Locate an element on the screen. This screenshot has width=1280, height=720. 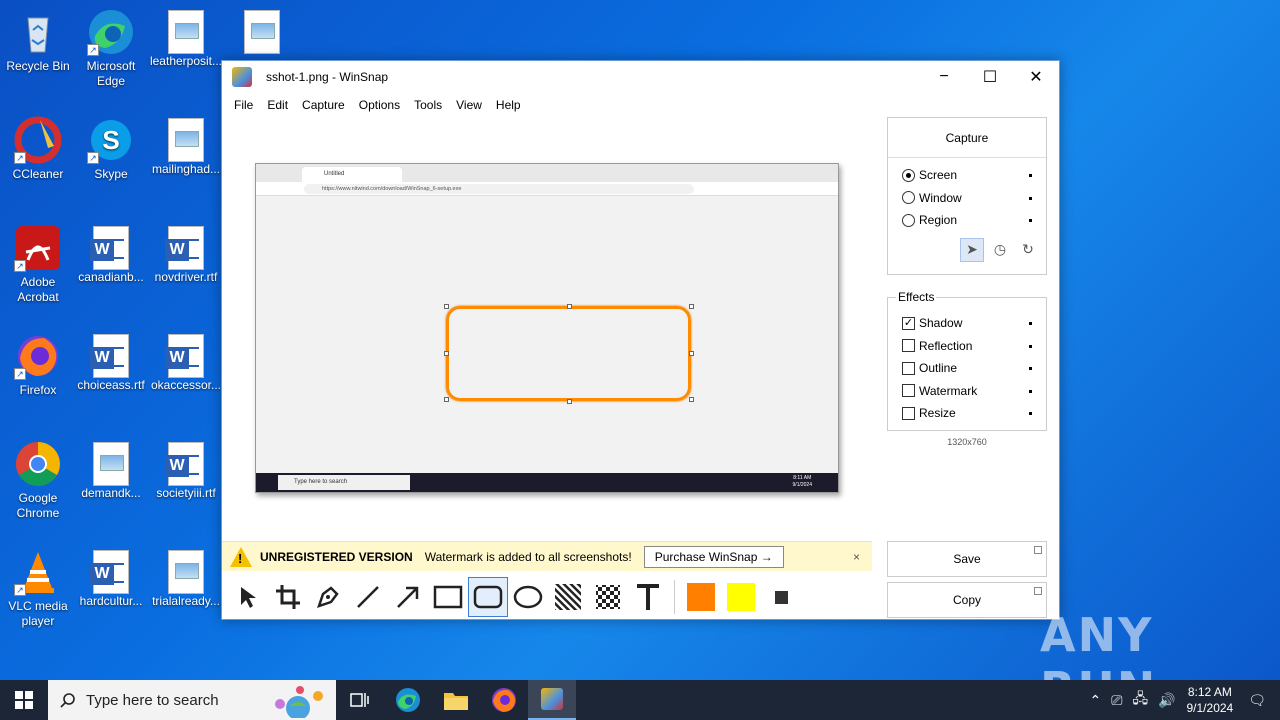
crop-icon is located at coordinates (288, 597).